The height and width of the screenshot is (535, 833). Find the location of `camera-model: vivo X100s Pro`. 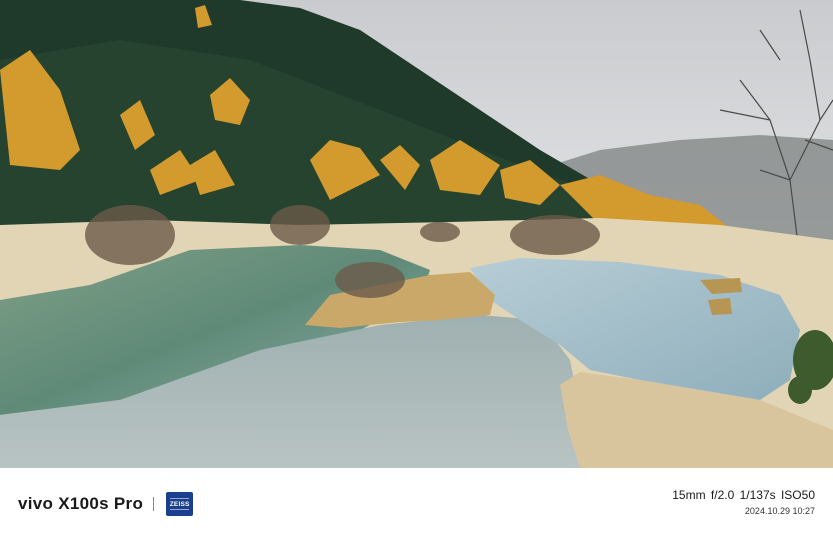

camera-model: vivo X100s Pro is located at coordinates (81, 503).